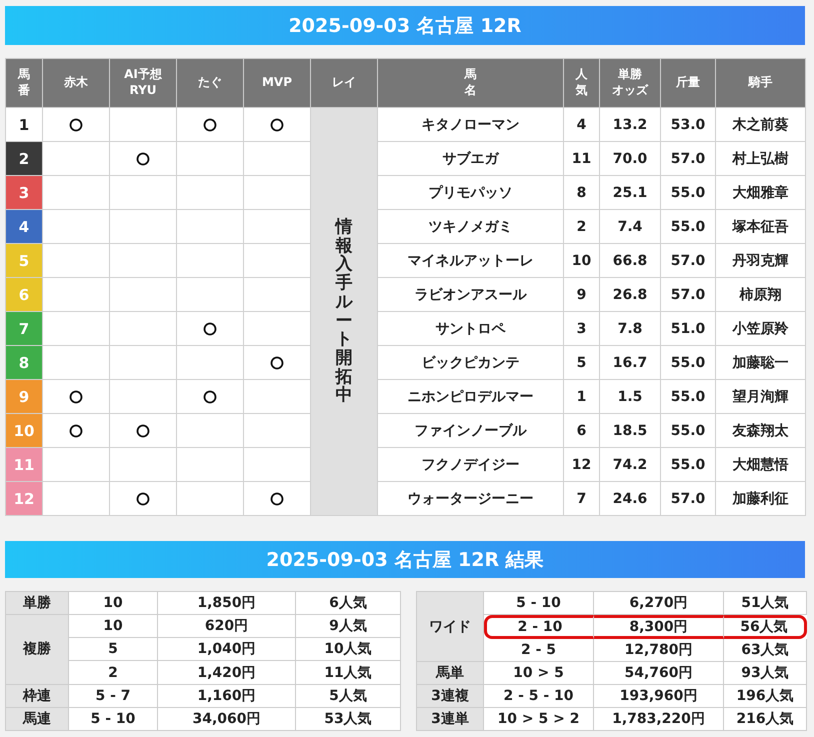 The image size is (814, 737). I want to click on table-cell: 加藤利征, so click(761, 499).